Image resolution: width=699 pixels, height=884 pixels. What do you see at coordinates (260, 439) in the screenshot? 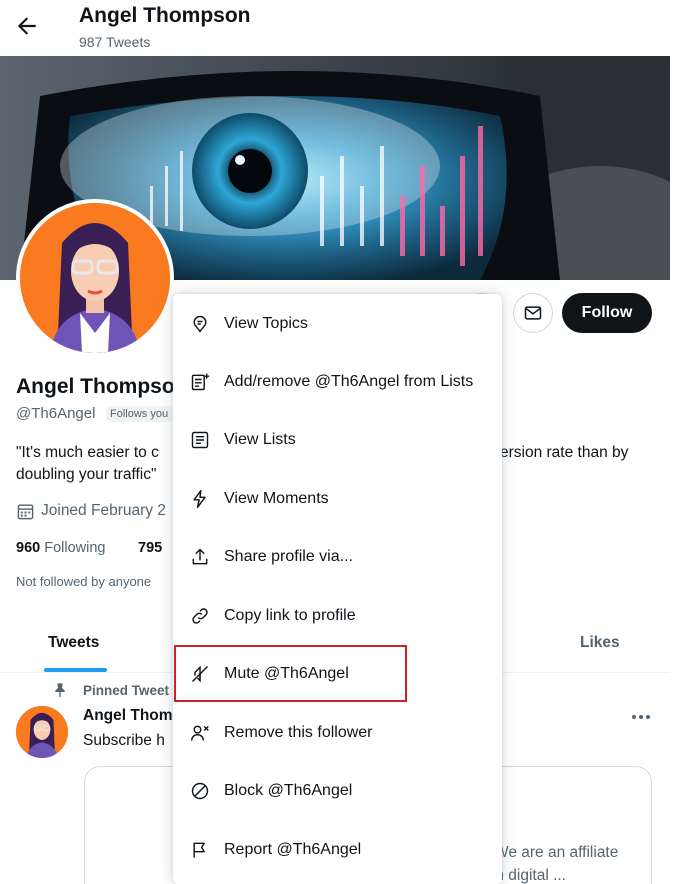
I see `menu-item-label: View Lists` at bounding box center [260, 439].